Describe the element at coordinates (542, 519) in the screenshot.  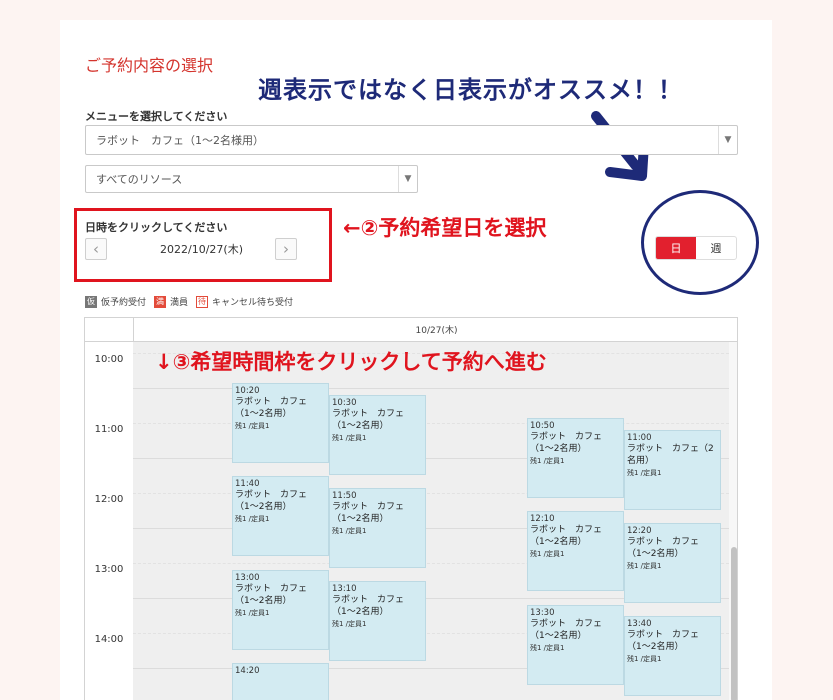
I see `slot-time: 12:10` at that location.